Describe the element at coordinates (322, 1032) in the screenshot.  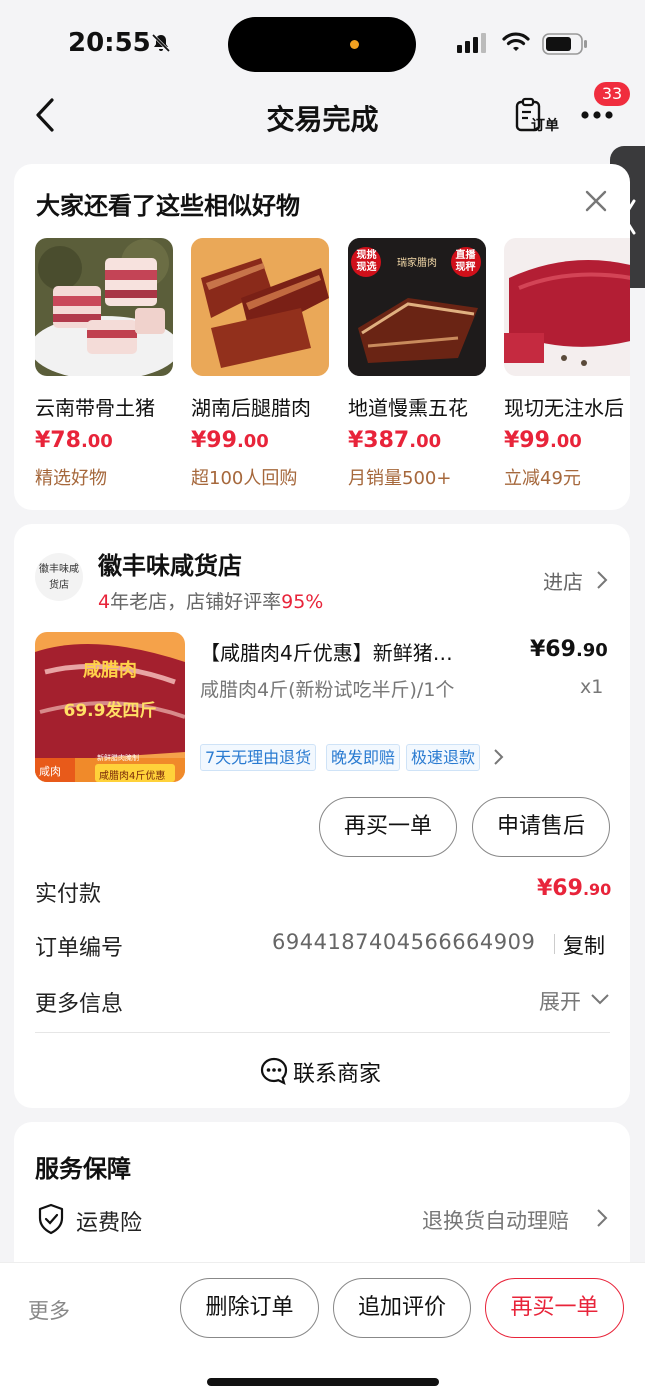
I see `divider` at that location.